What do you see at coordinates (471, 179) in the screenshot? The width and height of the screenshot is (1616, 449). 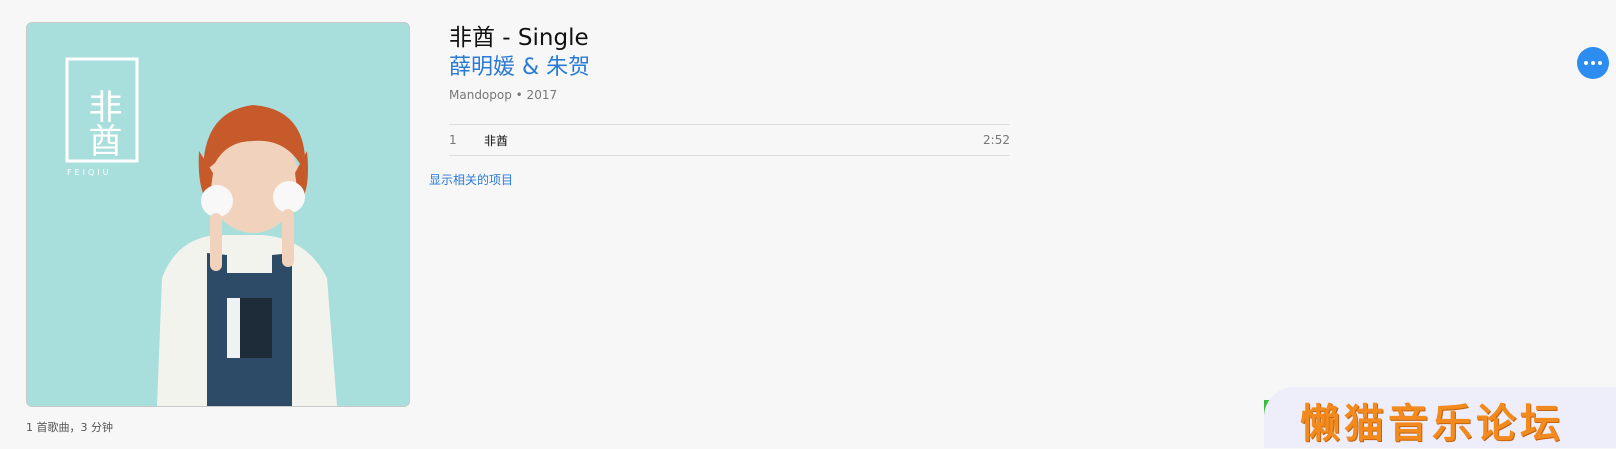 I see `show-related-link: 显示相关的项目` at bounding box center [471, 179].